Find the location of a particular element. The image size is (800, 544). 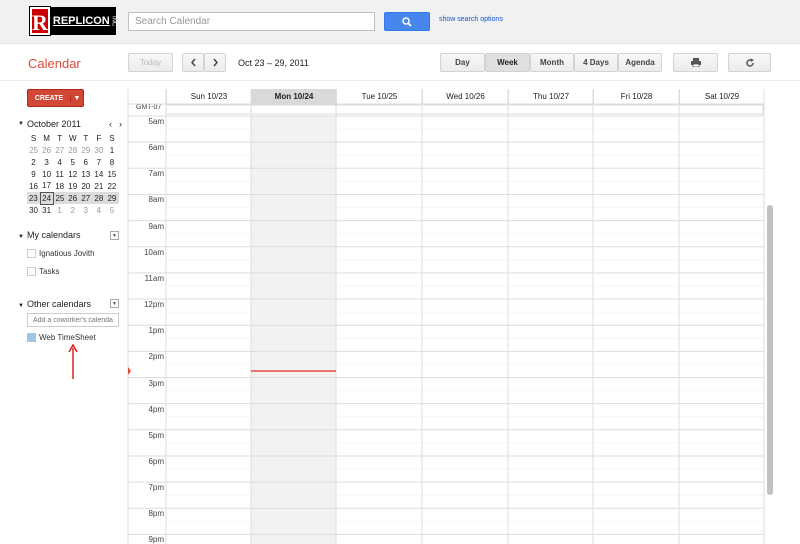

minical-day: 21 is located at coordinates (98, 186).